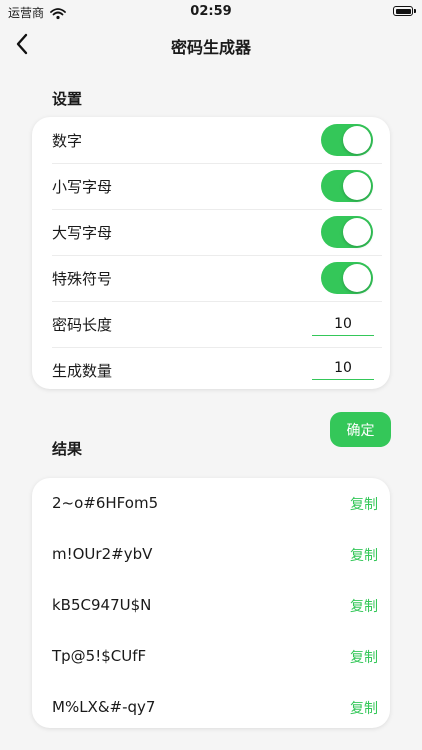 The image size is (422, 750). Describe the element at coordinates (104, 707) in the screenshot. I see `password-text: M%LX&#-qy7` at that location.